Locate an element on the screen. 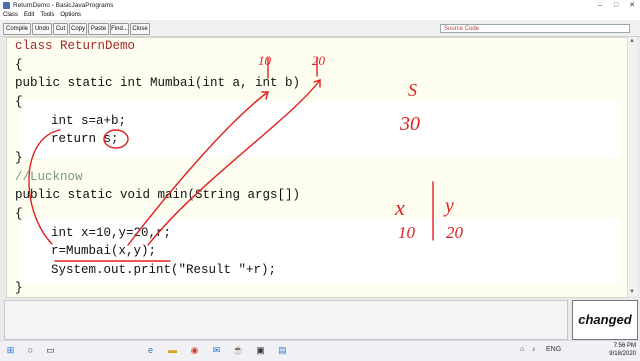 This screenshot has height=361, width=640. compile-button: Compile is located at coordinates (17, 29).